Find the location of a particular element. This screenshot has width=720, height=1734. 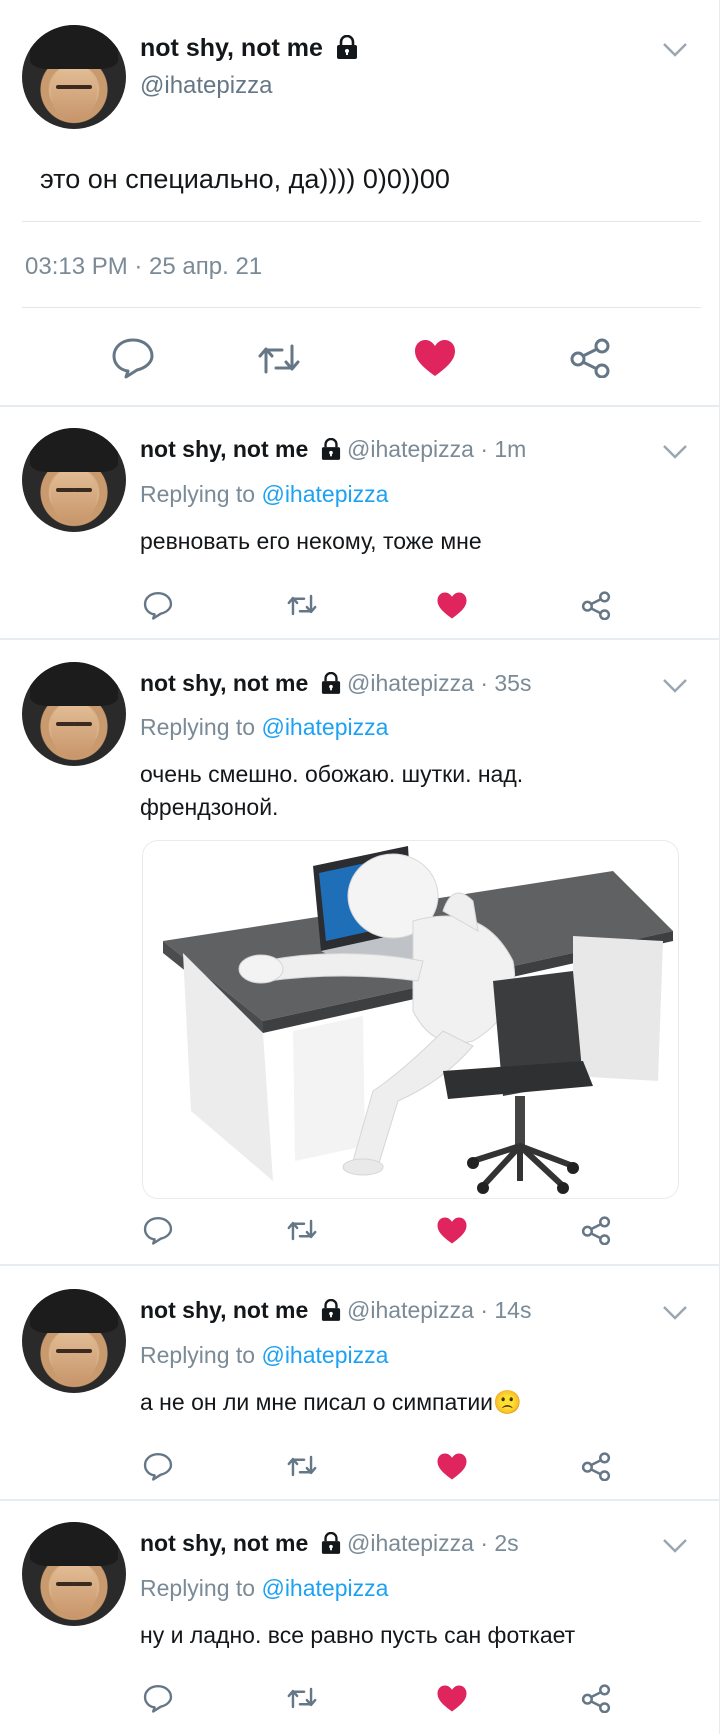

tweet-text: а не он ли мне писал о симпатии🙁 is located at coordinates (331, 1402).